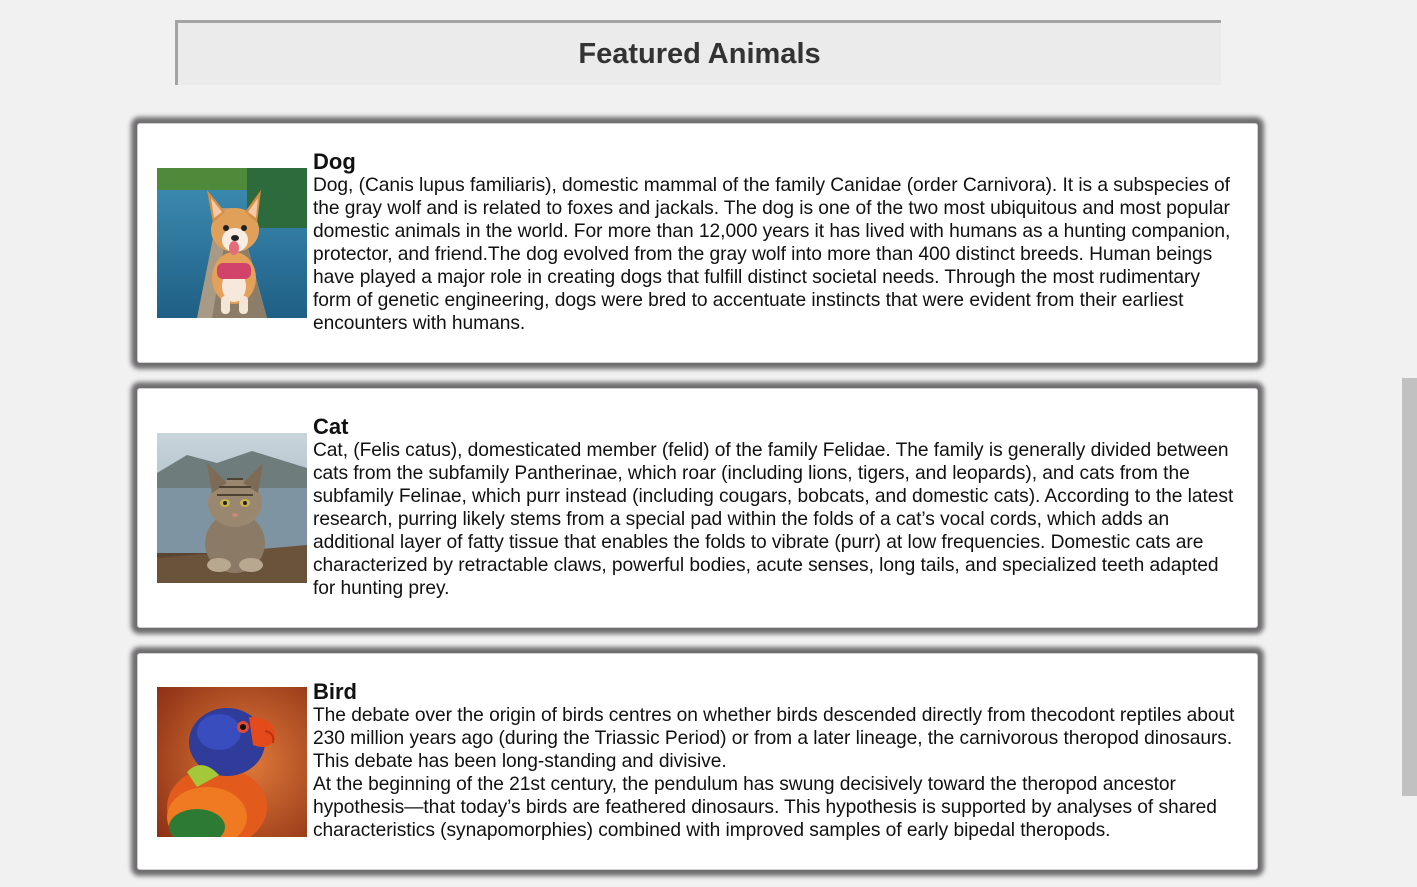  Describe the element at coordinates (232, 508) in the screenshot. I see `cat-photo-icon` at that location.